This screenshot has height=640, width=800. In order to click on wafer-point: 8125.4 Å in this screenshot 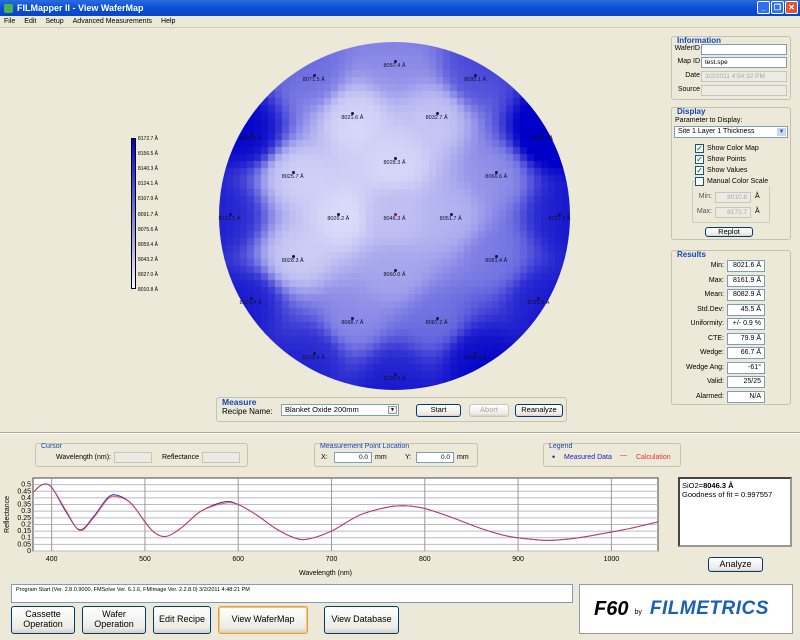, I will do `click(251, 301)`.